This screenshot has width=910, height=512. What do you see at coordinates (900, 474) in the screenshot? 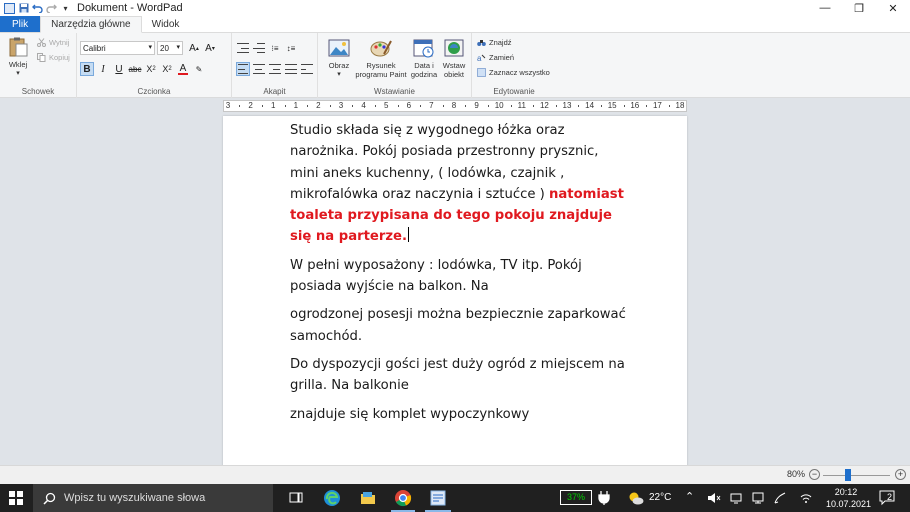
I see `zoom-in-button: +` at bounding box center [900, 474].